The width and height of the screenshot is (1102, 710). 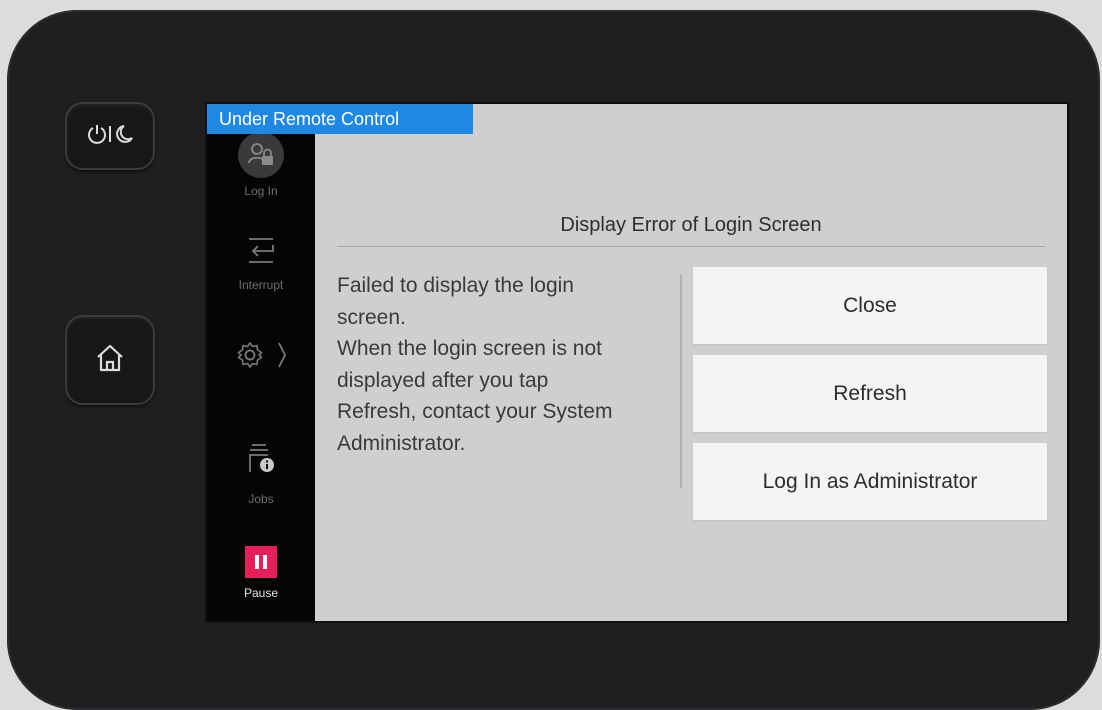 I want to click on sidebar-item-login: Log In, so click(x=261, y=165).